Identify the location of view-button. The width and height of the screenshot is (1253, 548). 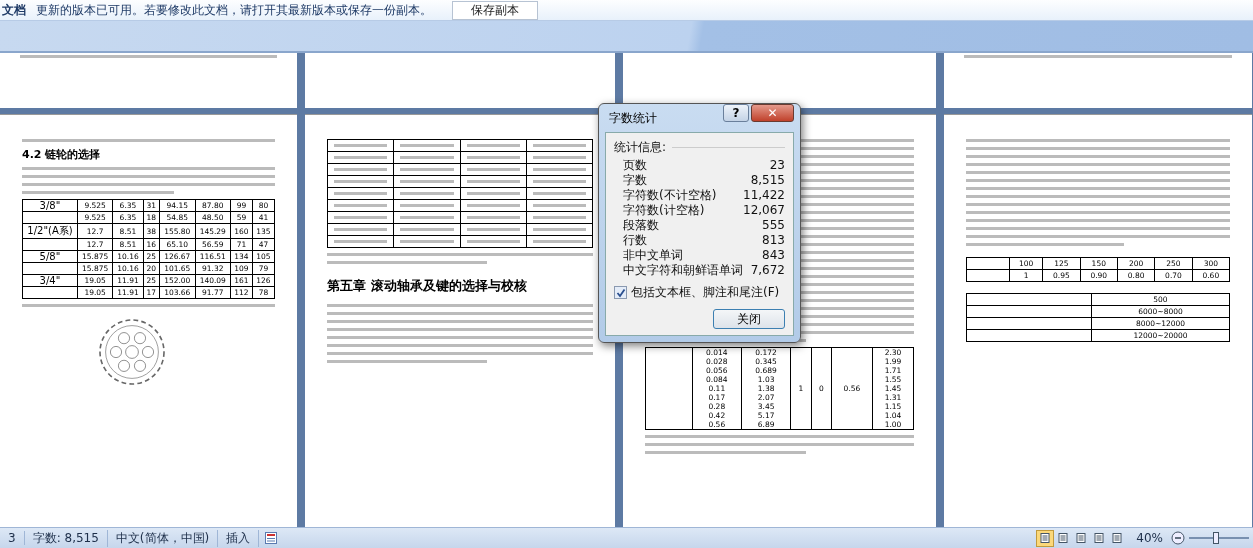
(1045, 538).